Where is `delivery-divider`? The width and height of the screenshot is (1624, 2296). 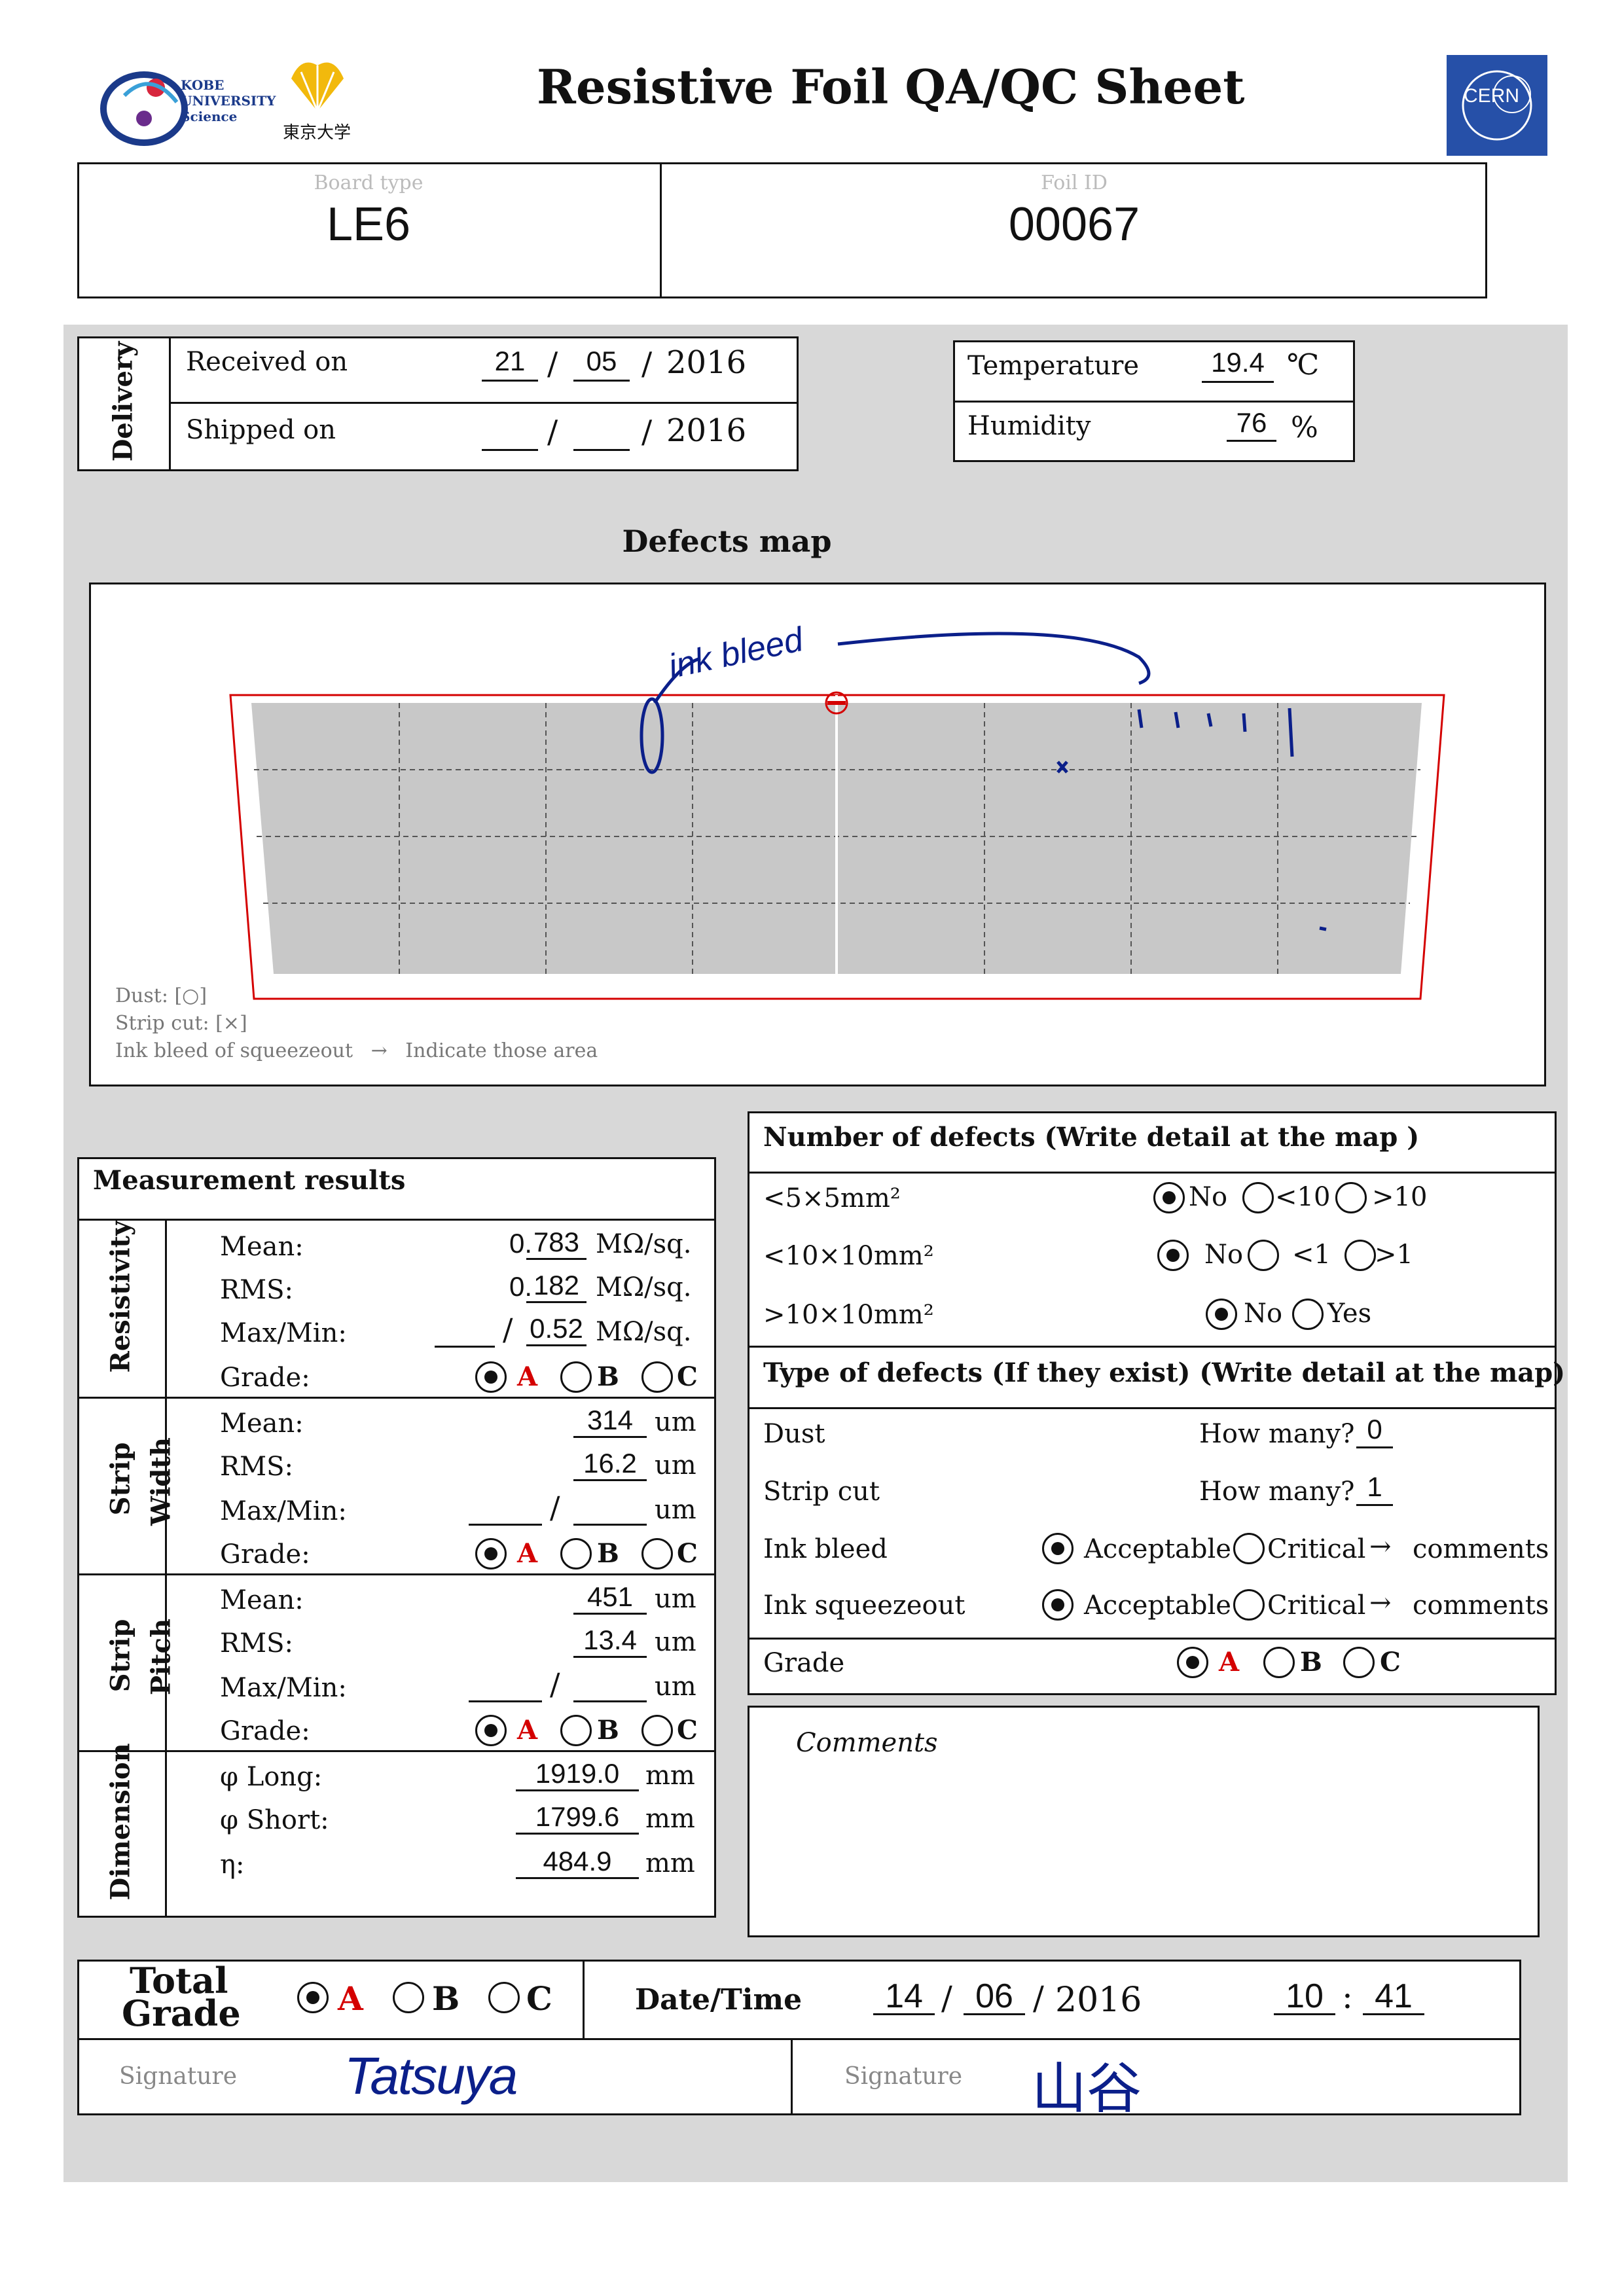 delivery-divider is located at coordinates (170, 404).